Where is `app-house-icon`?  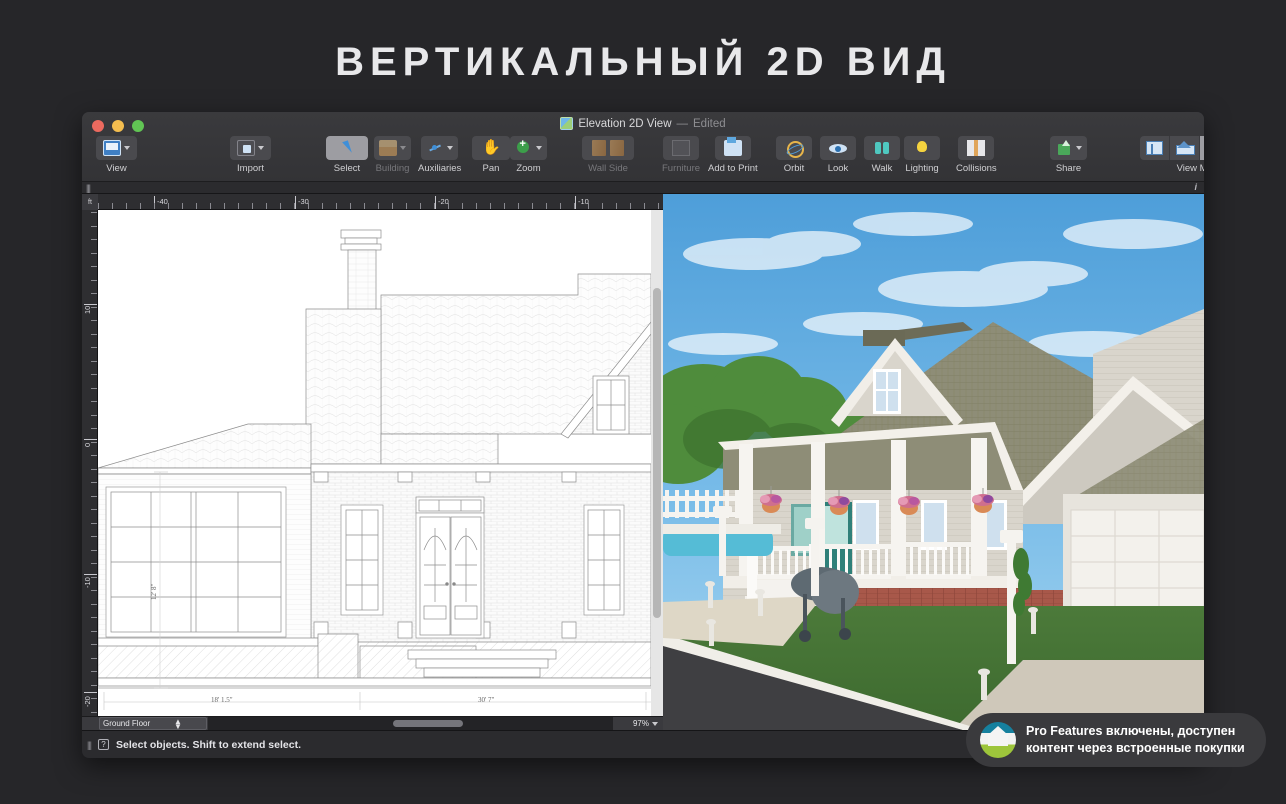
app-house-icon is located at coordinates (998, 740).